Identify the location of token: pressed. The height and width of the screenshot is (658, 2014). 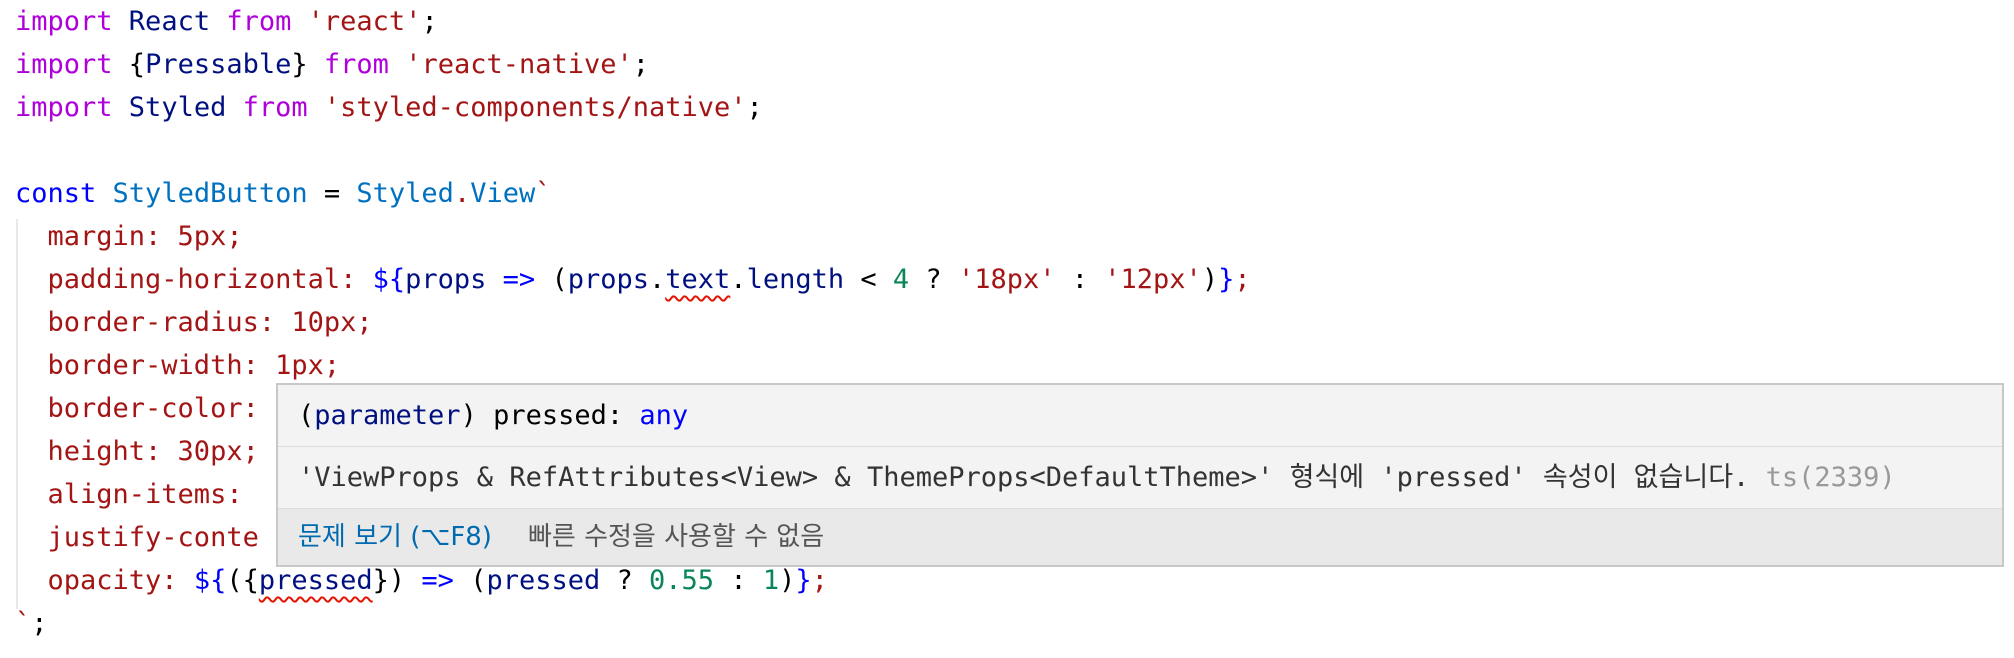
(543, 580).